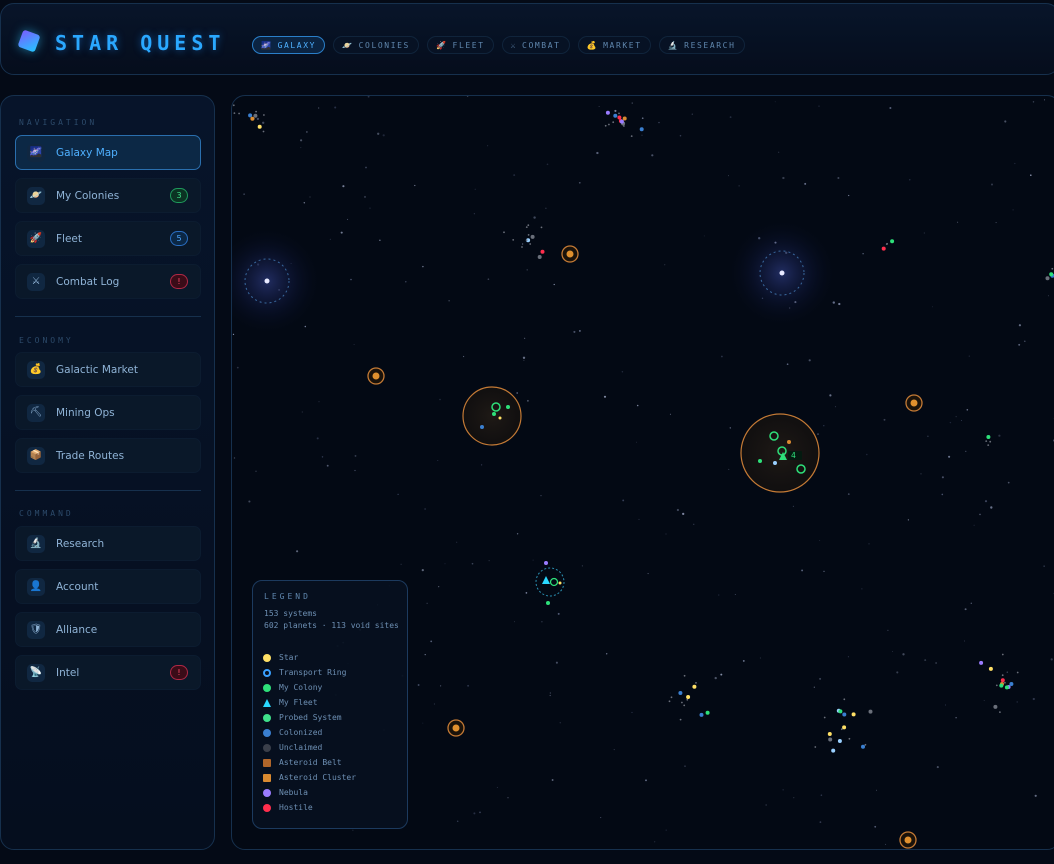 The image size is (1054, 864). Describe the element at coordinates (179, 281) in the screenshot. I see `alert-badge: !` at that location.